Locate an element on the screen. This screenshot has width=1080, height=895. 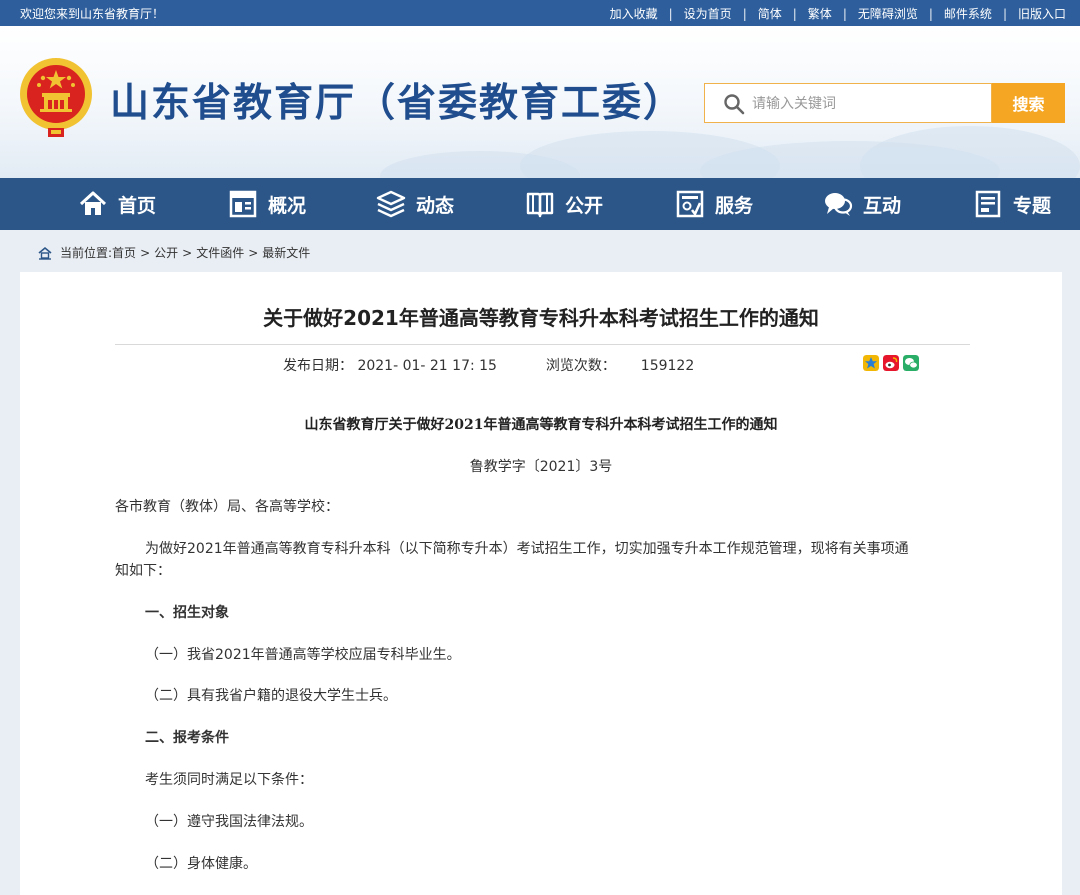
main-nav: 首页 概况 动态 公开 服务 互动 专题 is located at coordinates (540, 204).